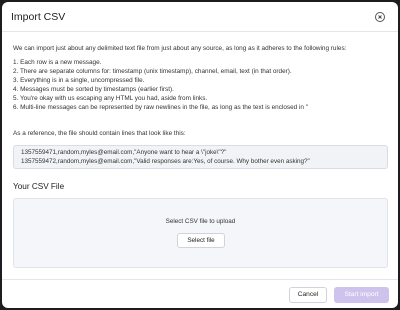 The width and height of the screenshot is (400, 310). I want to click on start-import-button: Start import, so click(361, 295).